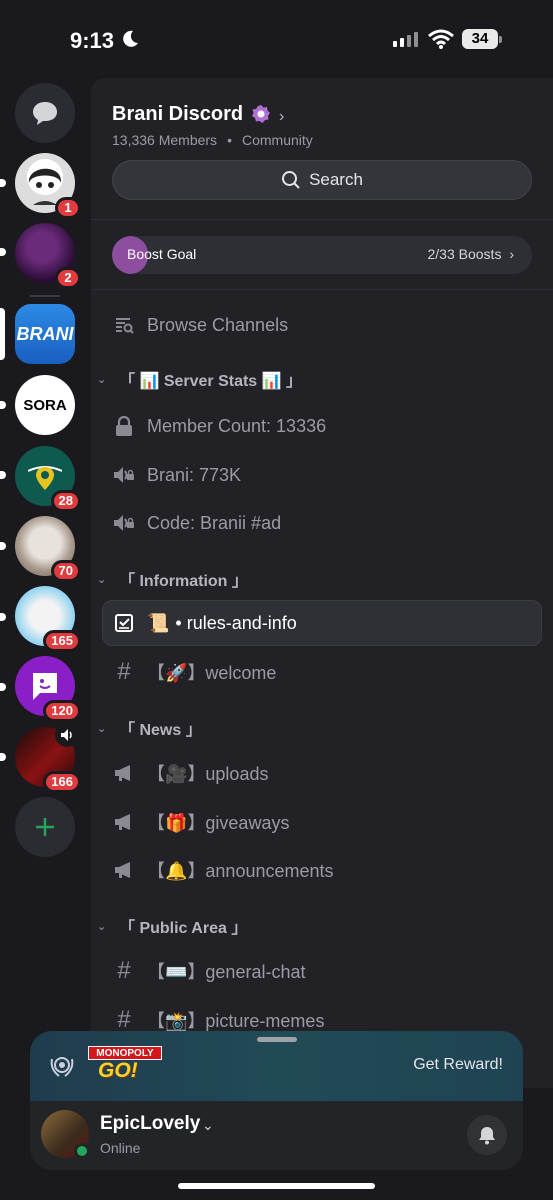 This screenshot has width=553, height=1200. Describe the element at coordinates (328, 870) in the screenshot. I see `channel-announcements: 【🔔】announcements` at that location.